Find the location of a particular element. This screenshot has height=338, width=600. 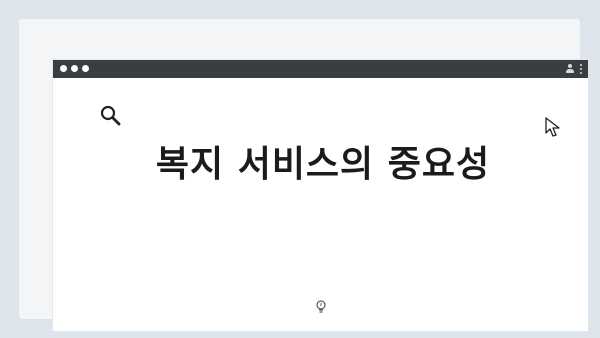

titlebar-actions is located at coordinates (573, 68).